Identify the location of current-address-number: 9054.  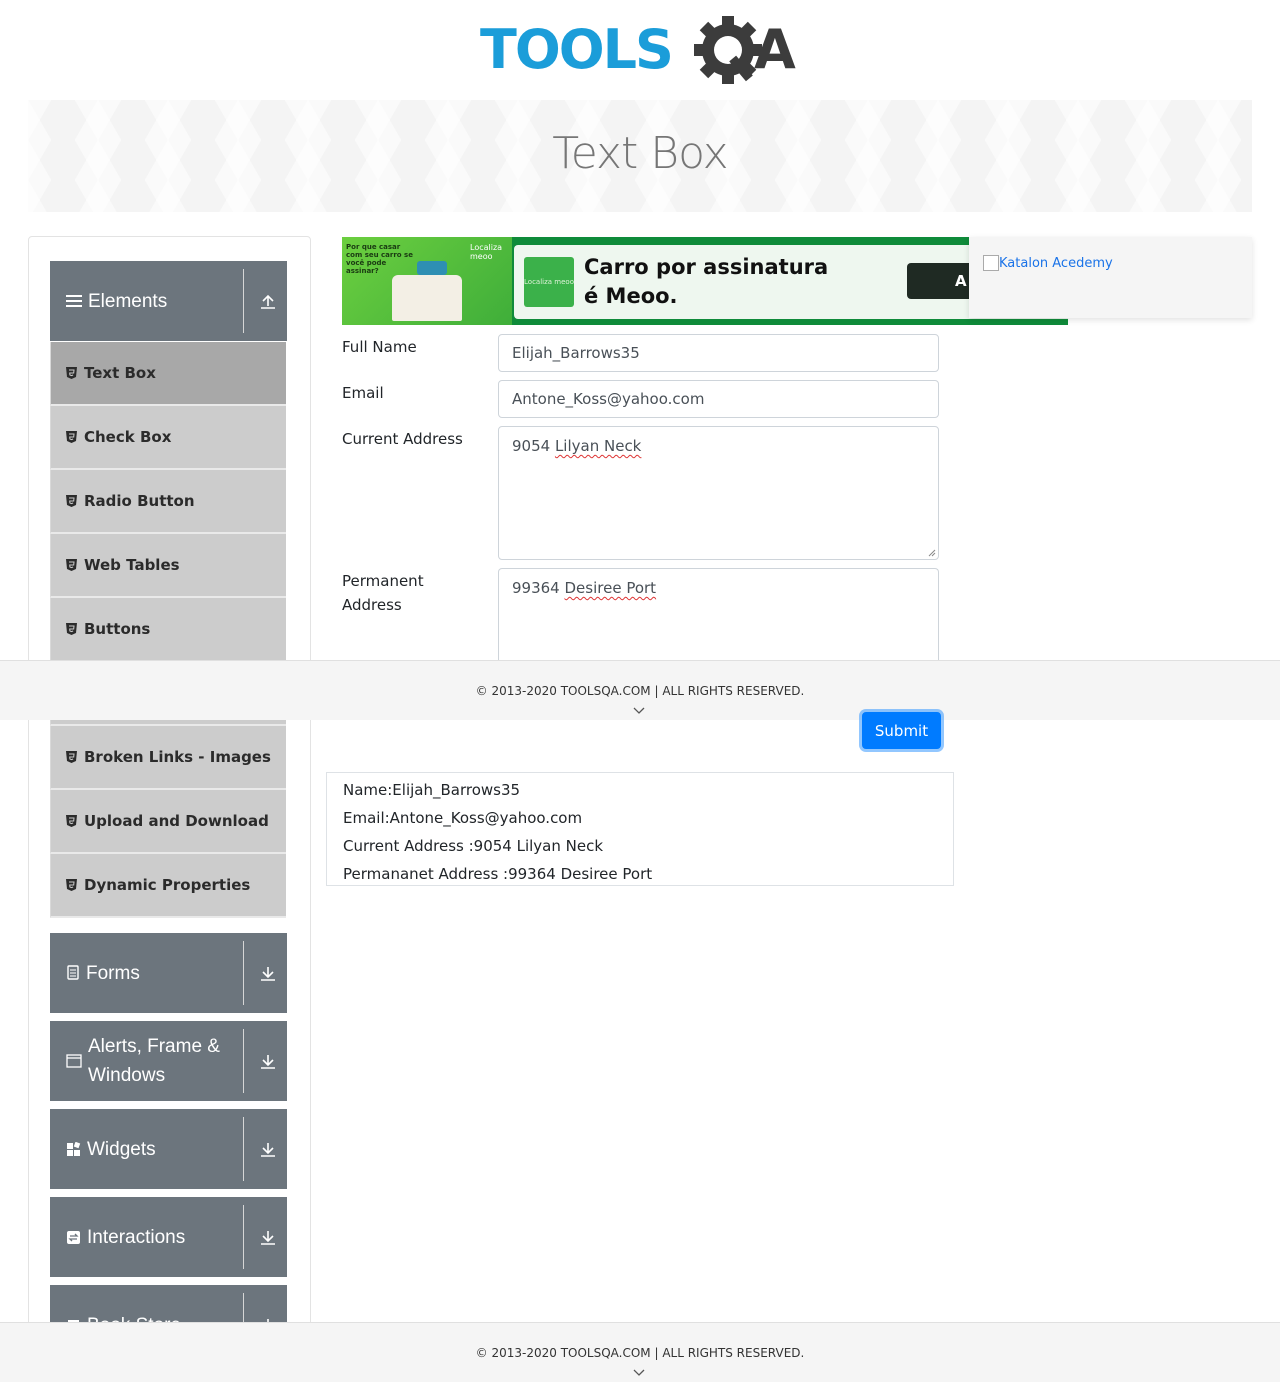
(533, 446).